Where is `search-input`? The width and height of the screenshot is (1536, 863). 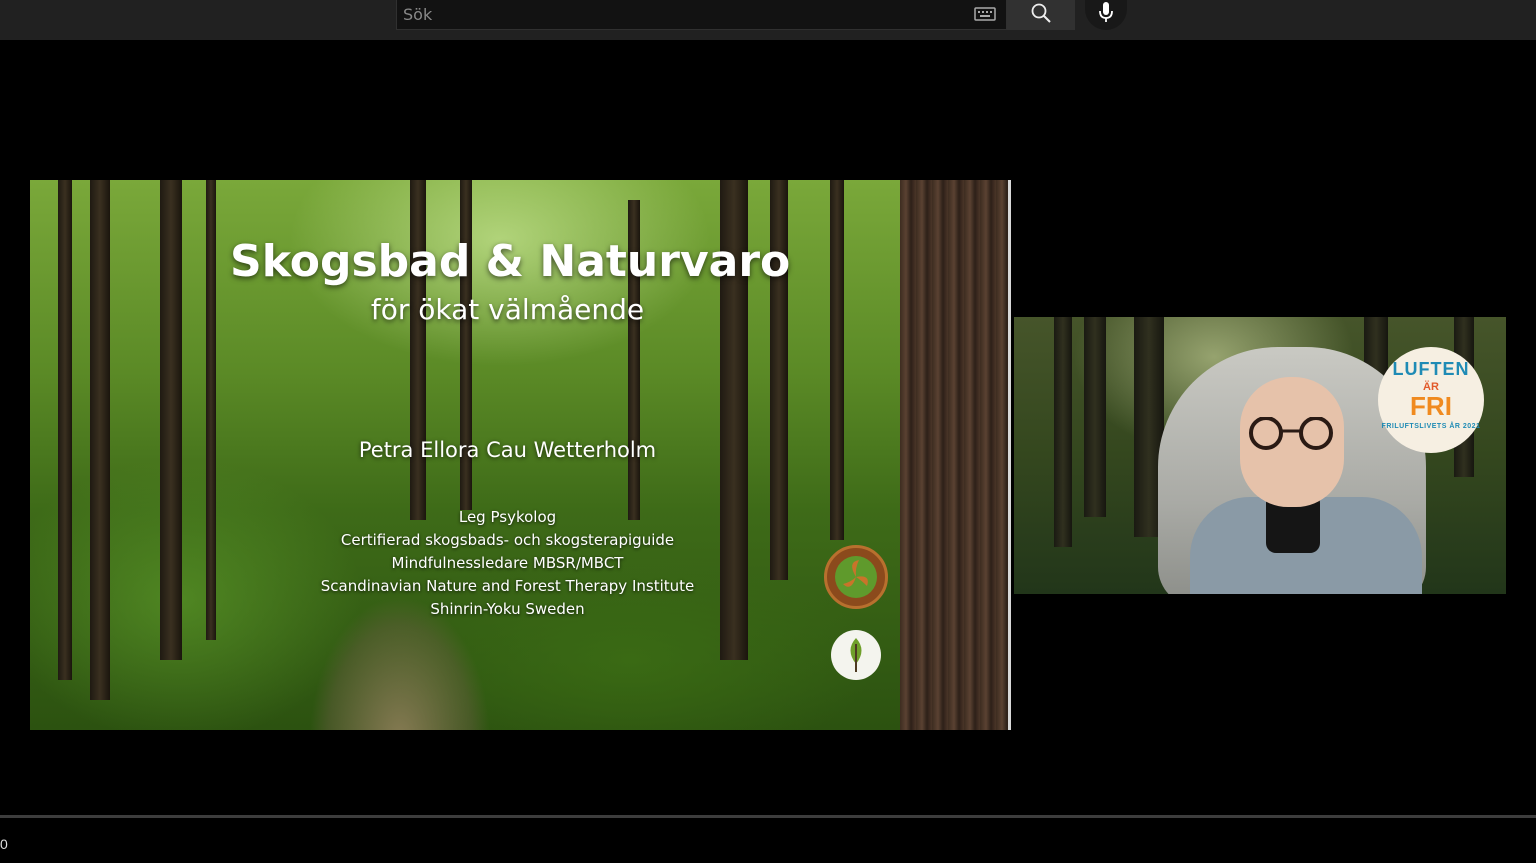 search-input is located at coordinates (677, 14).